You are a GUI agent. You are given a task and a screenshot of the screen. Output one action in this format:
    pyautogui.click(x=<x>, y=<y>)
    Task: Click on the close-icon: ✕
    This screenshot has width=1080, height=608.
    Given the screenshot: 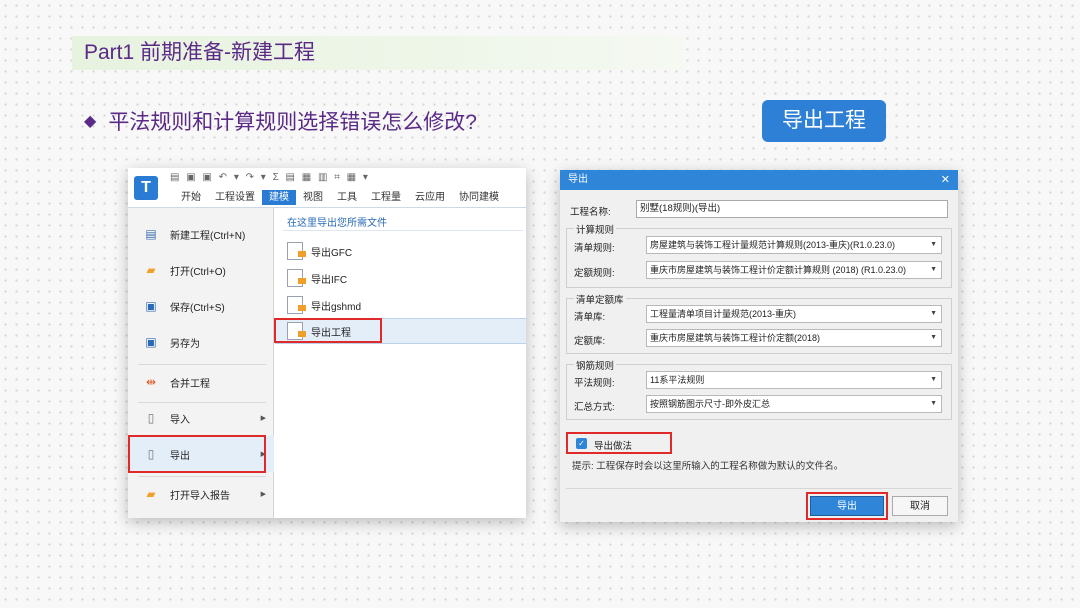 What is the action you would take?
    pyautogui.click(x=945, y=180)
    